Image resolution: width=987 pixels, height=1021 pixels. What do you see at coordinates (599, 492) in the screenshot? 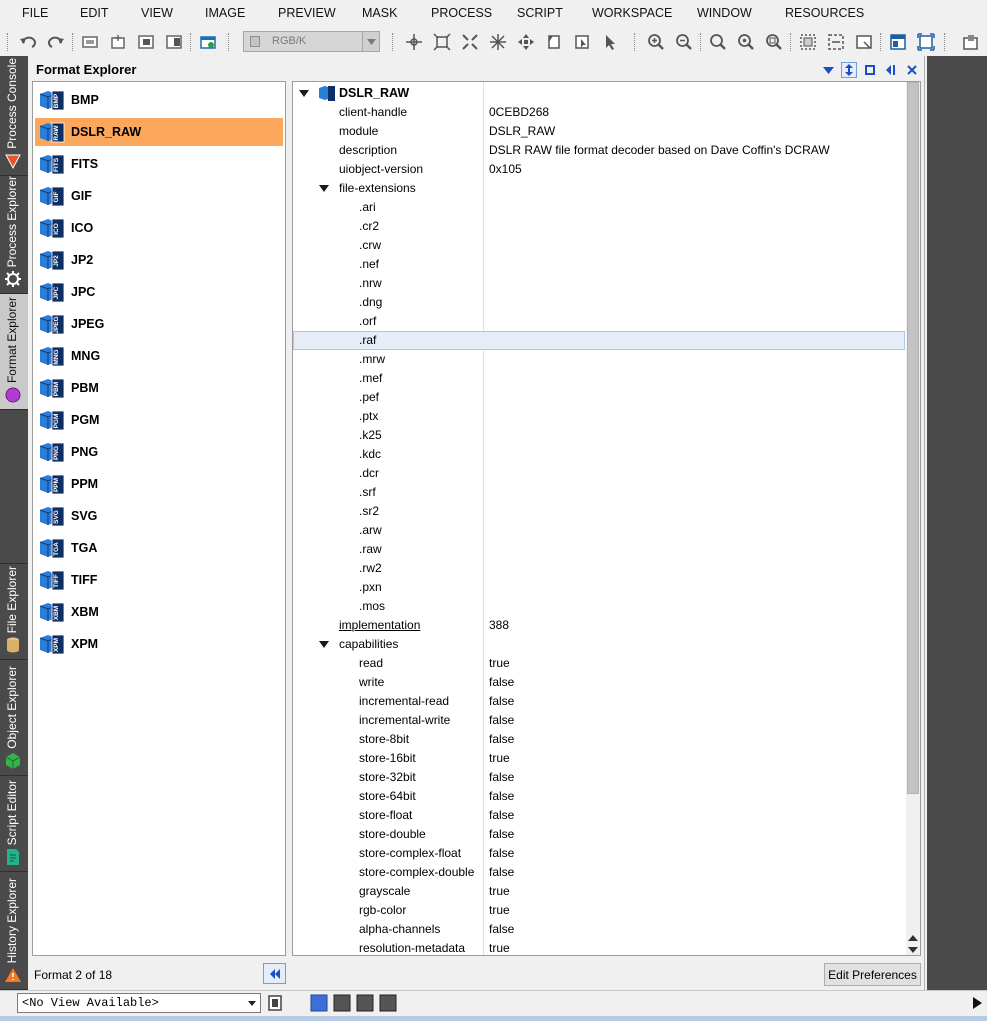
I see `extension-row: .srf` at bounding box center [599, 492].